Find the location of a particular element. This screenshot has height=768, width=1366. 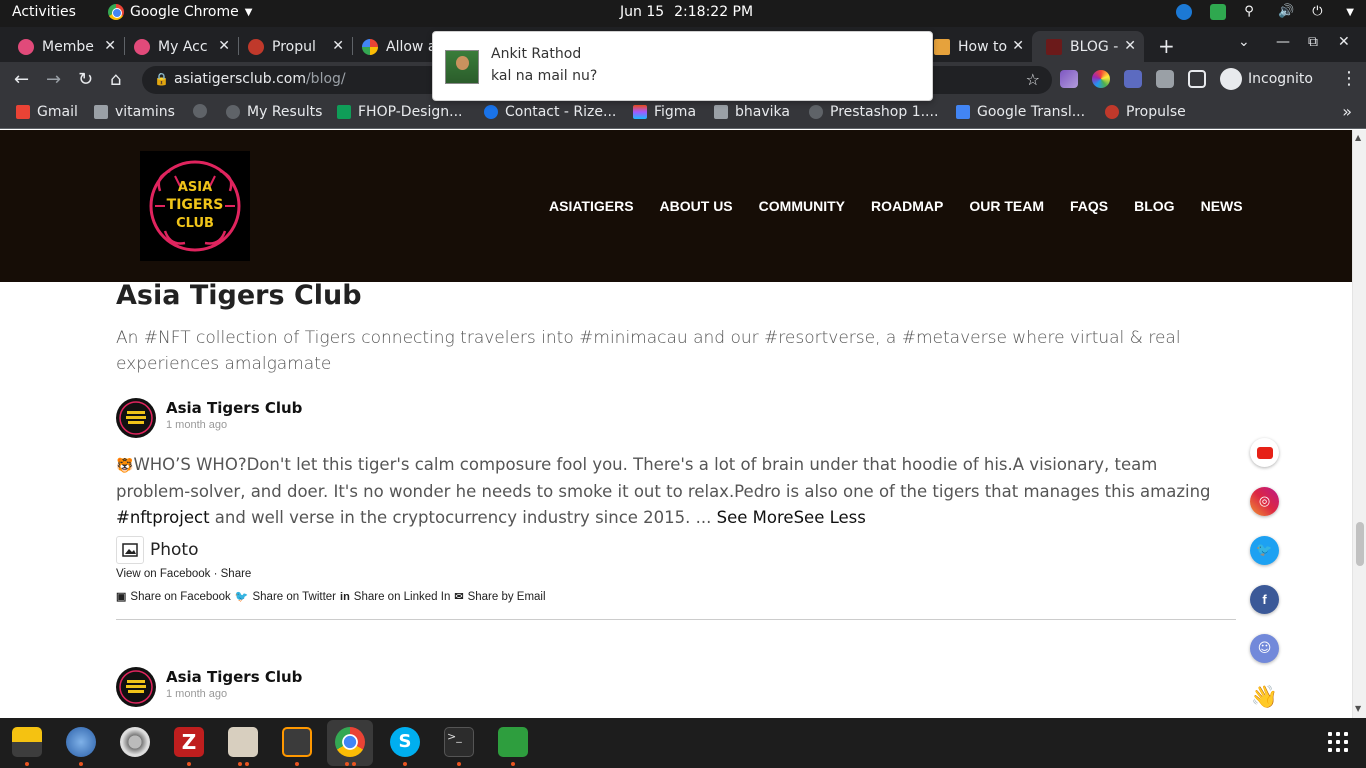

twitter-icon: 🐦 is located at coordinates (1264, 550).